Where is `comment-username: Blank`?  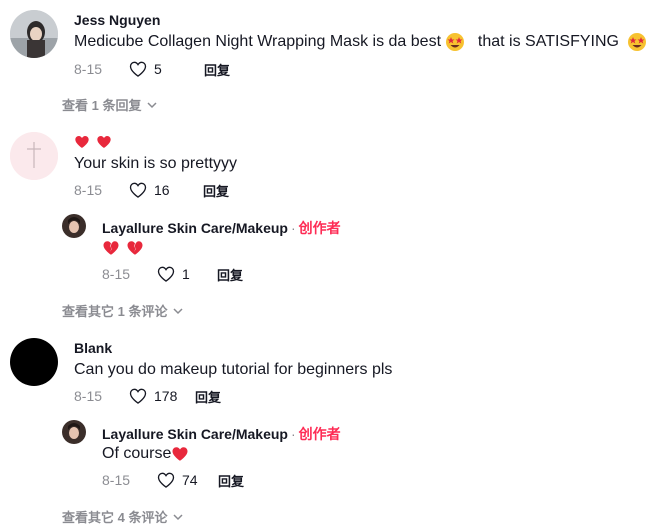
comment-username: Blank is located at coordinates (93, 348).